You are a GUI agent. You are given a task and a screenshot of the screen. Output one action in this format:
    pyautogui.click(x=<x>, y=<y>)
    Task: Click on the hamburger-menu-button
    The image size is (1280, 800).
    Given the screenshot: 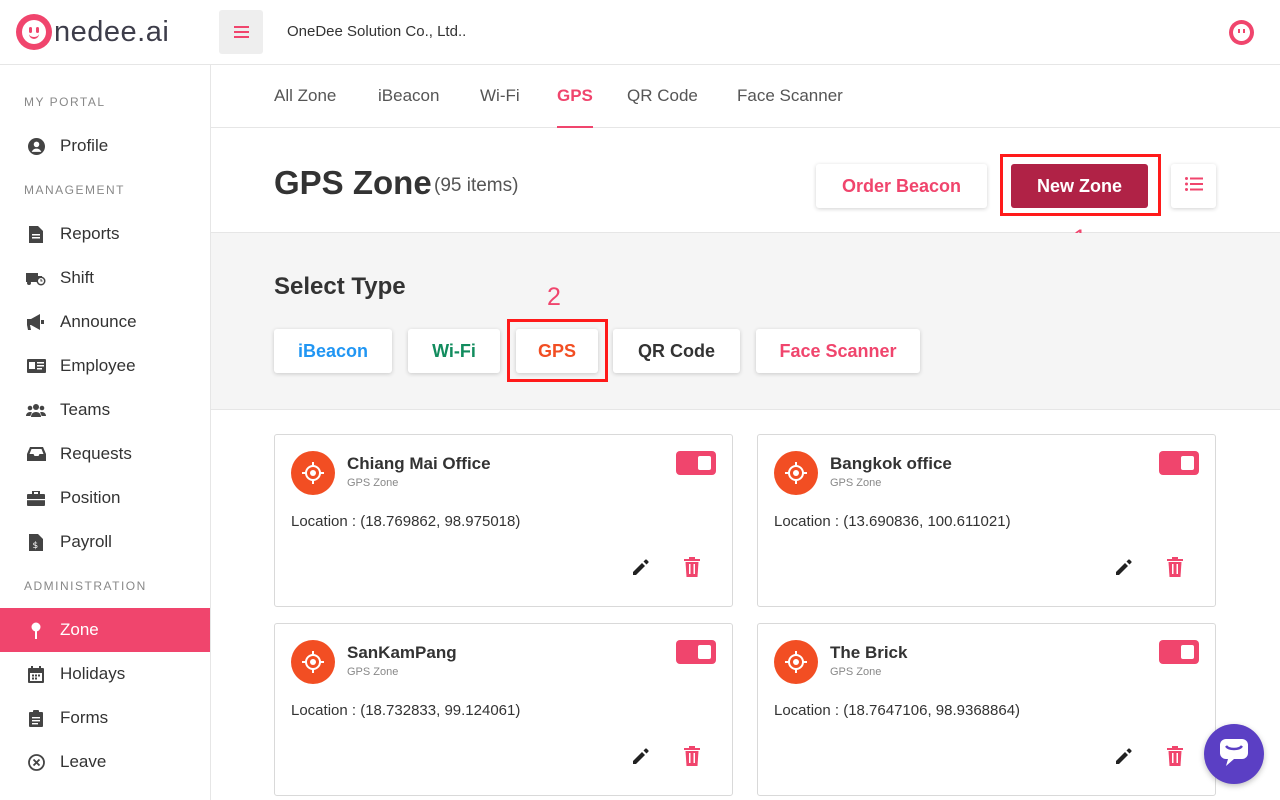 What is the action you would take?
    pyautogui.click(x=241, y=32)
    